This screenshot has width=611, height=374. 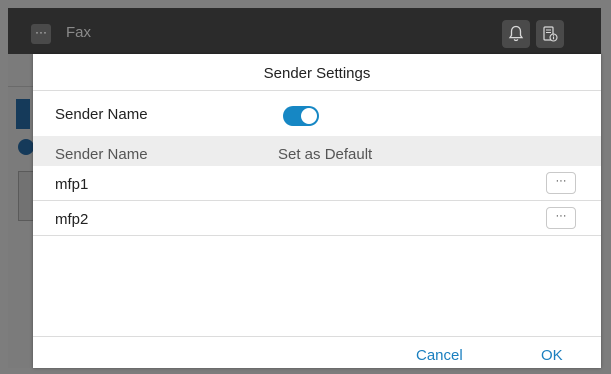 What do you see at coordinates (317, 352) in the screenshot?
I see `dialog-footer: Cancel OK` at bounding box center [317, 352].